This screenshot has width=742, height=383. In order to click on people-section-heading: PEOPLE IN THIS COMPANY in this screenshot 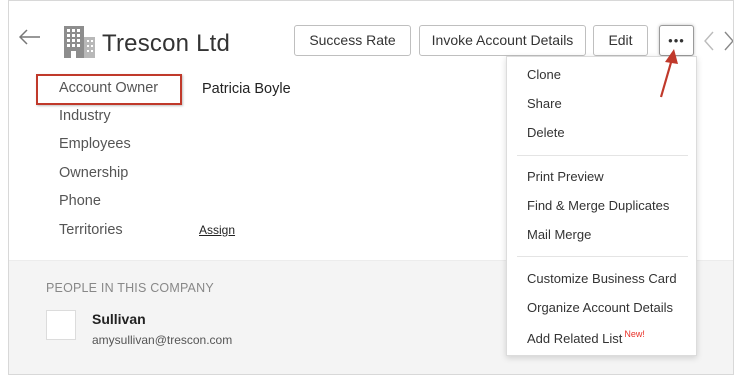, I will do `click(130, 288)`.